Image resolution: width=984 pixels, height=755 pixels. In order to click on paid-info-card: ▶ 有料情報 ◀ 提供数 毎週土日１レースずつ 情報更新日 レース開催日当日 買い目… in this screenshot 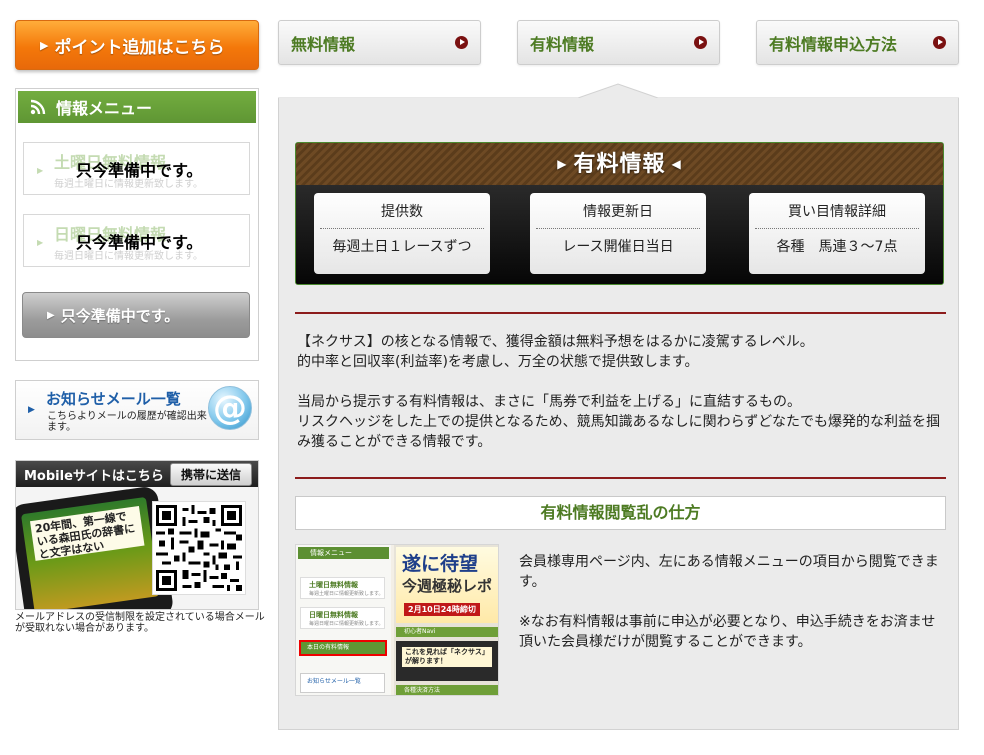, I will do `click(619, 213)`.